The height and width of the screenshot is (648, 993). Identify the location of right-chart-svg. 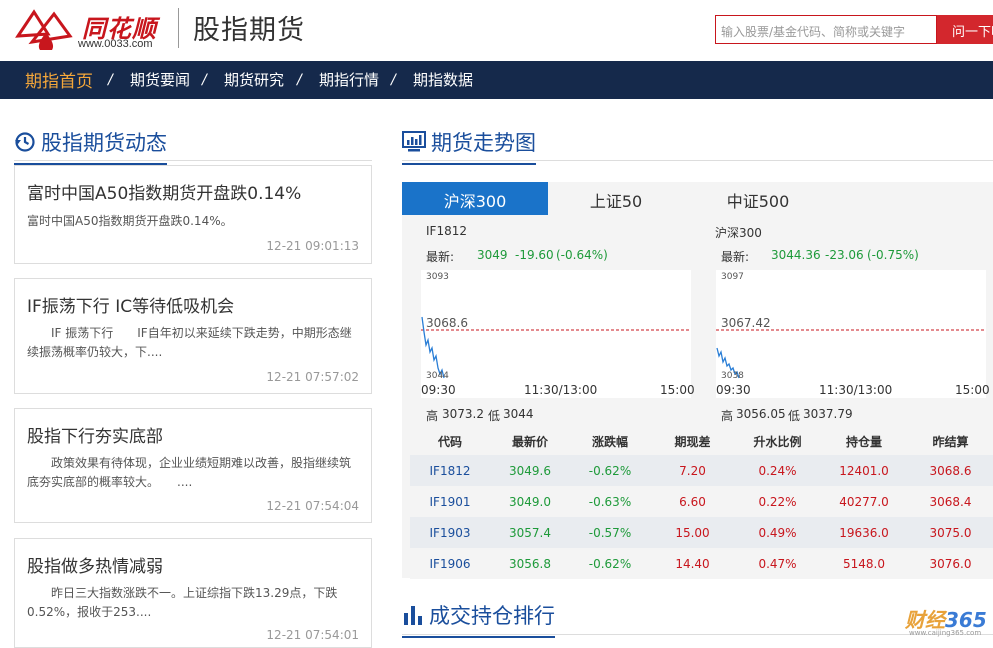
(851, 354).